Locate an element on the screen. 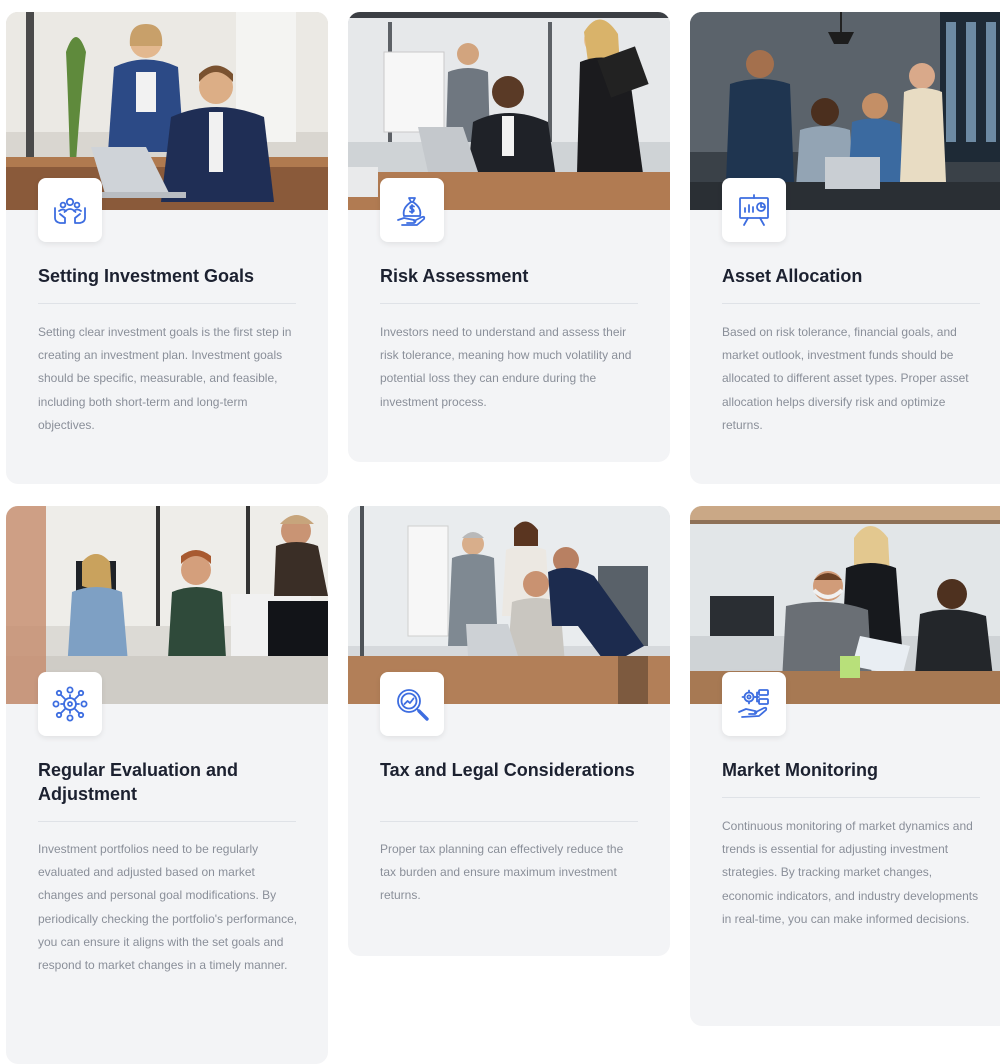  card-title: Regular Evaluation and Adjustment is located at coordinates (138, 782).